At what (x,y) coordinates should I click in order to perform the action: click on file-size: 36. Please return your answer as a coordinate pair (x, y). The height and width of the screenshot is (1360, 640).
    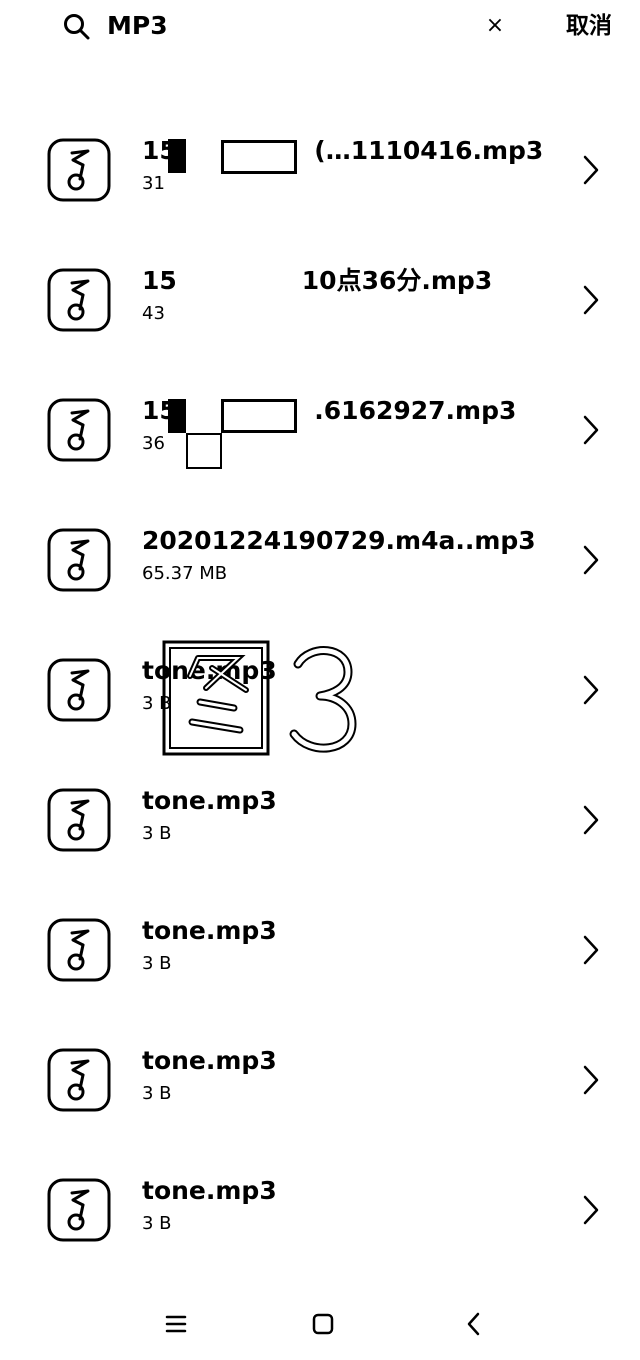
    Looking at the image, I should click on (153, 443).